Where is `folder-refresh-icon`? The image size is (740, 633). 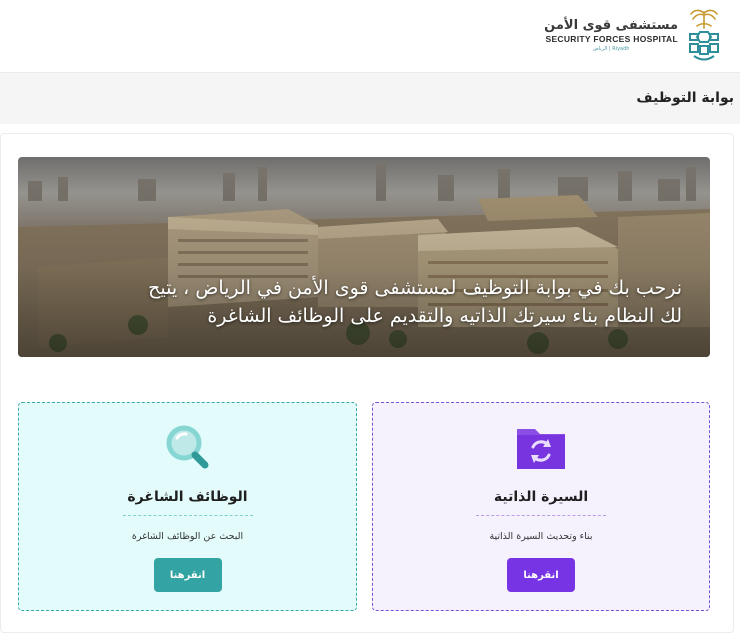 folder-refresh-icon is located at coordinates (541, 449).